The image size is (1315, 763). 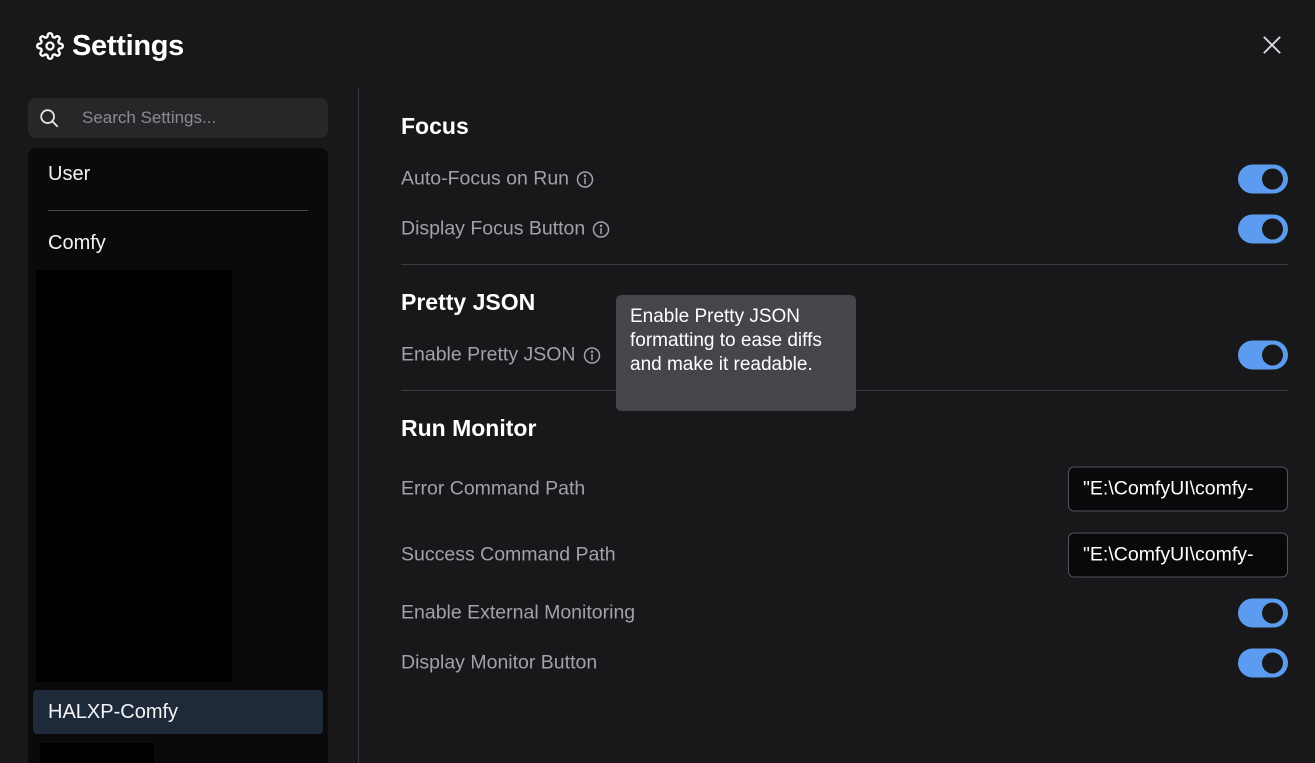 What do you see at coordinates (77, 243) in the screenshot?
I see `sidebar-item-comfy: Comfy` at bounding box center [77, 243].